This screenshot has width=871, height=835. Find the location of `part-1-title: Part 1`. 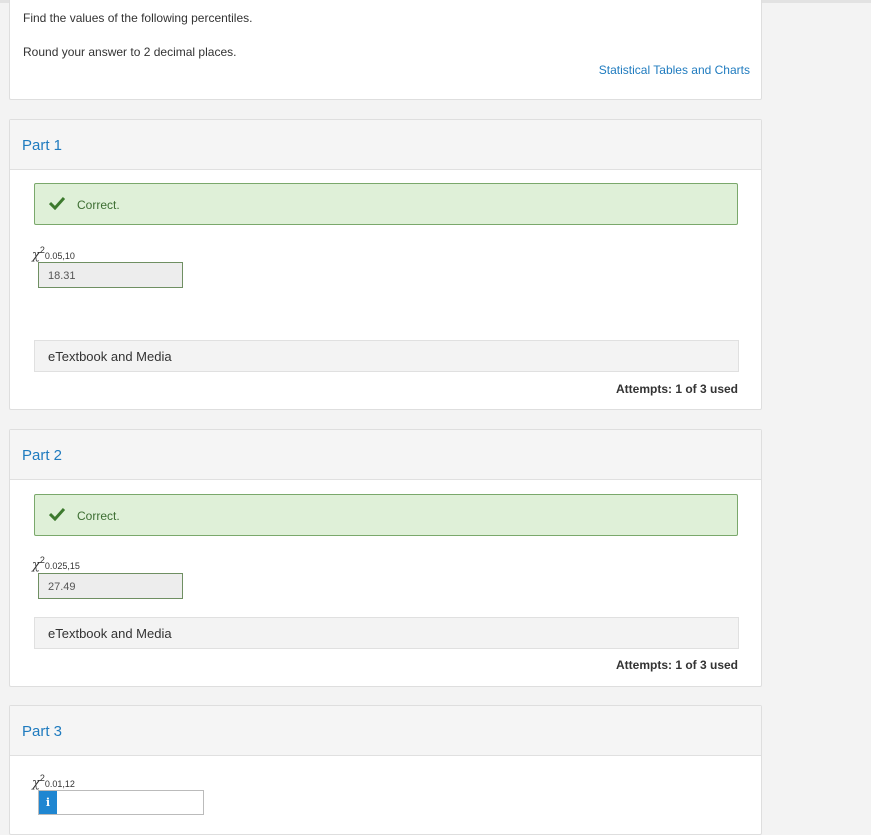

part-1-title: Part 1 is located at coordinates (42, 145).